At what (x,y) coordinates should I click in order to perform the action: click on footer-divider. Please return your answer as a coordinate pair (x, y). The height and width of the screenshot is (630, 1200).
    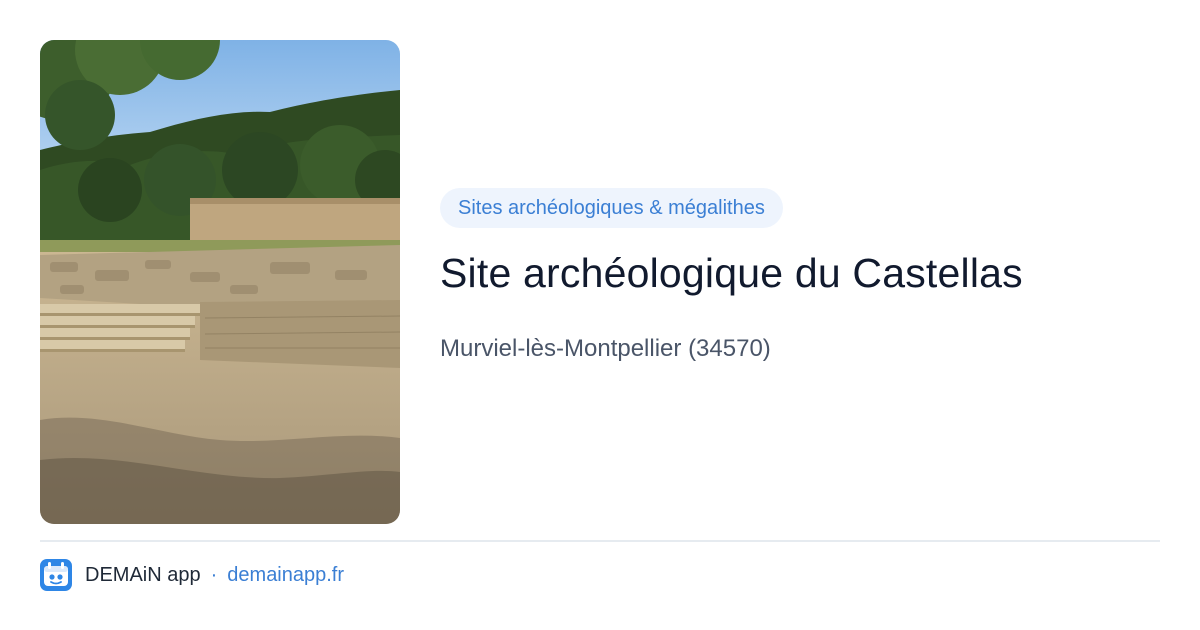
    Looking at the image, I should click on (600, 541).